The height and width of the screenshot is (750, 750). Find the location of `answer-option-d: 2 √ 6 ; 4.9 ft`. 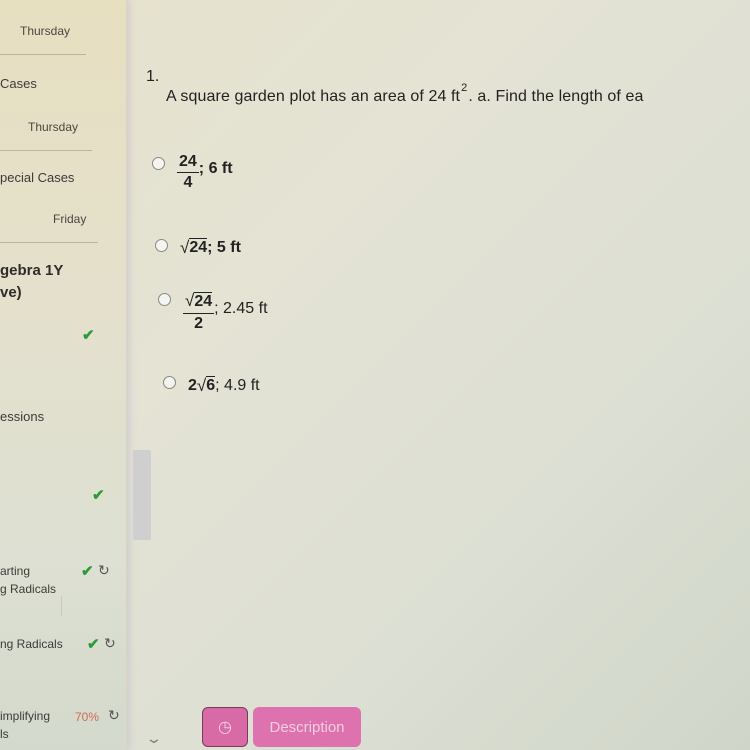

answer-option-d: 2 √ 6 ; 4.9 ft is located at coordinates (211, 385).